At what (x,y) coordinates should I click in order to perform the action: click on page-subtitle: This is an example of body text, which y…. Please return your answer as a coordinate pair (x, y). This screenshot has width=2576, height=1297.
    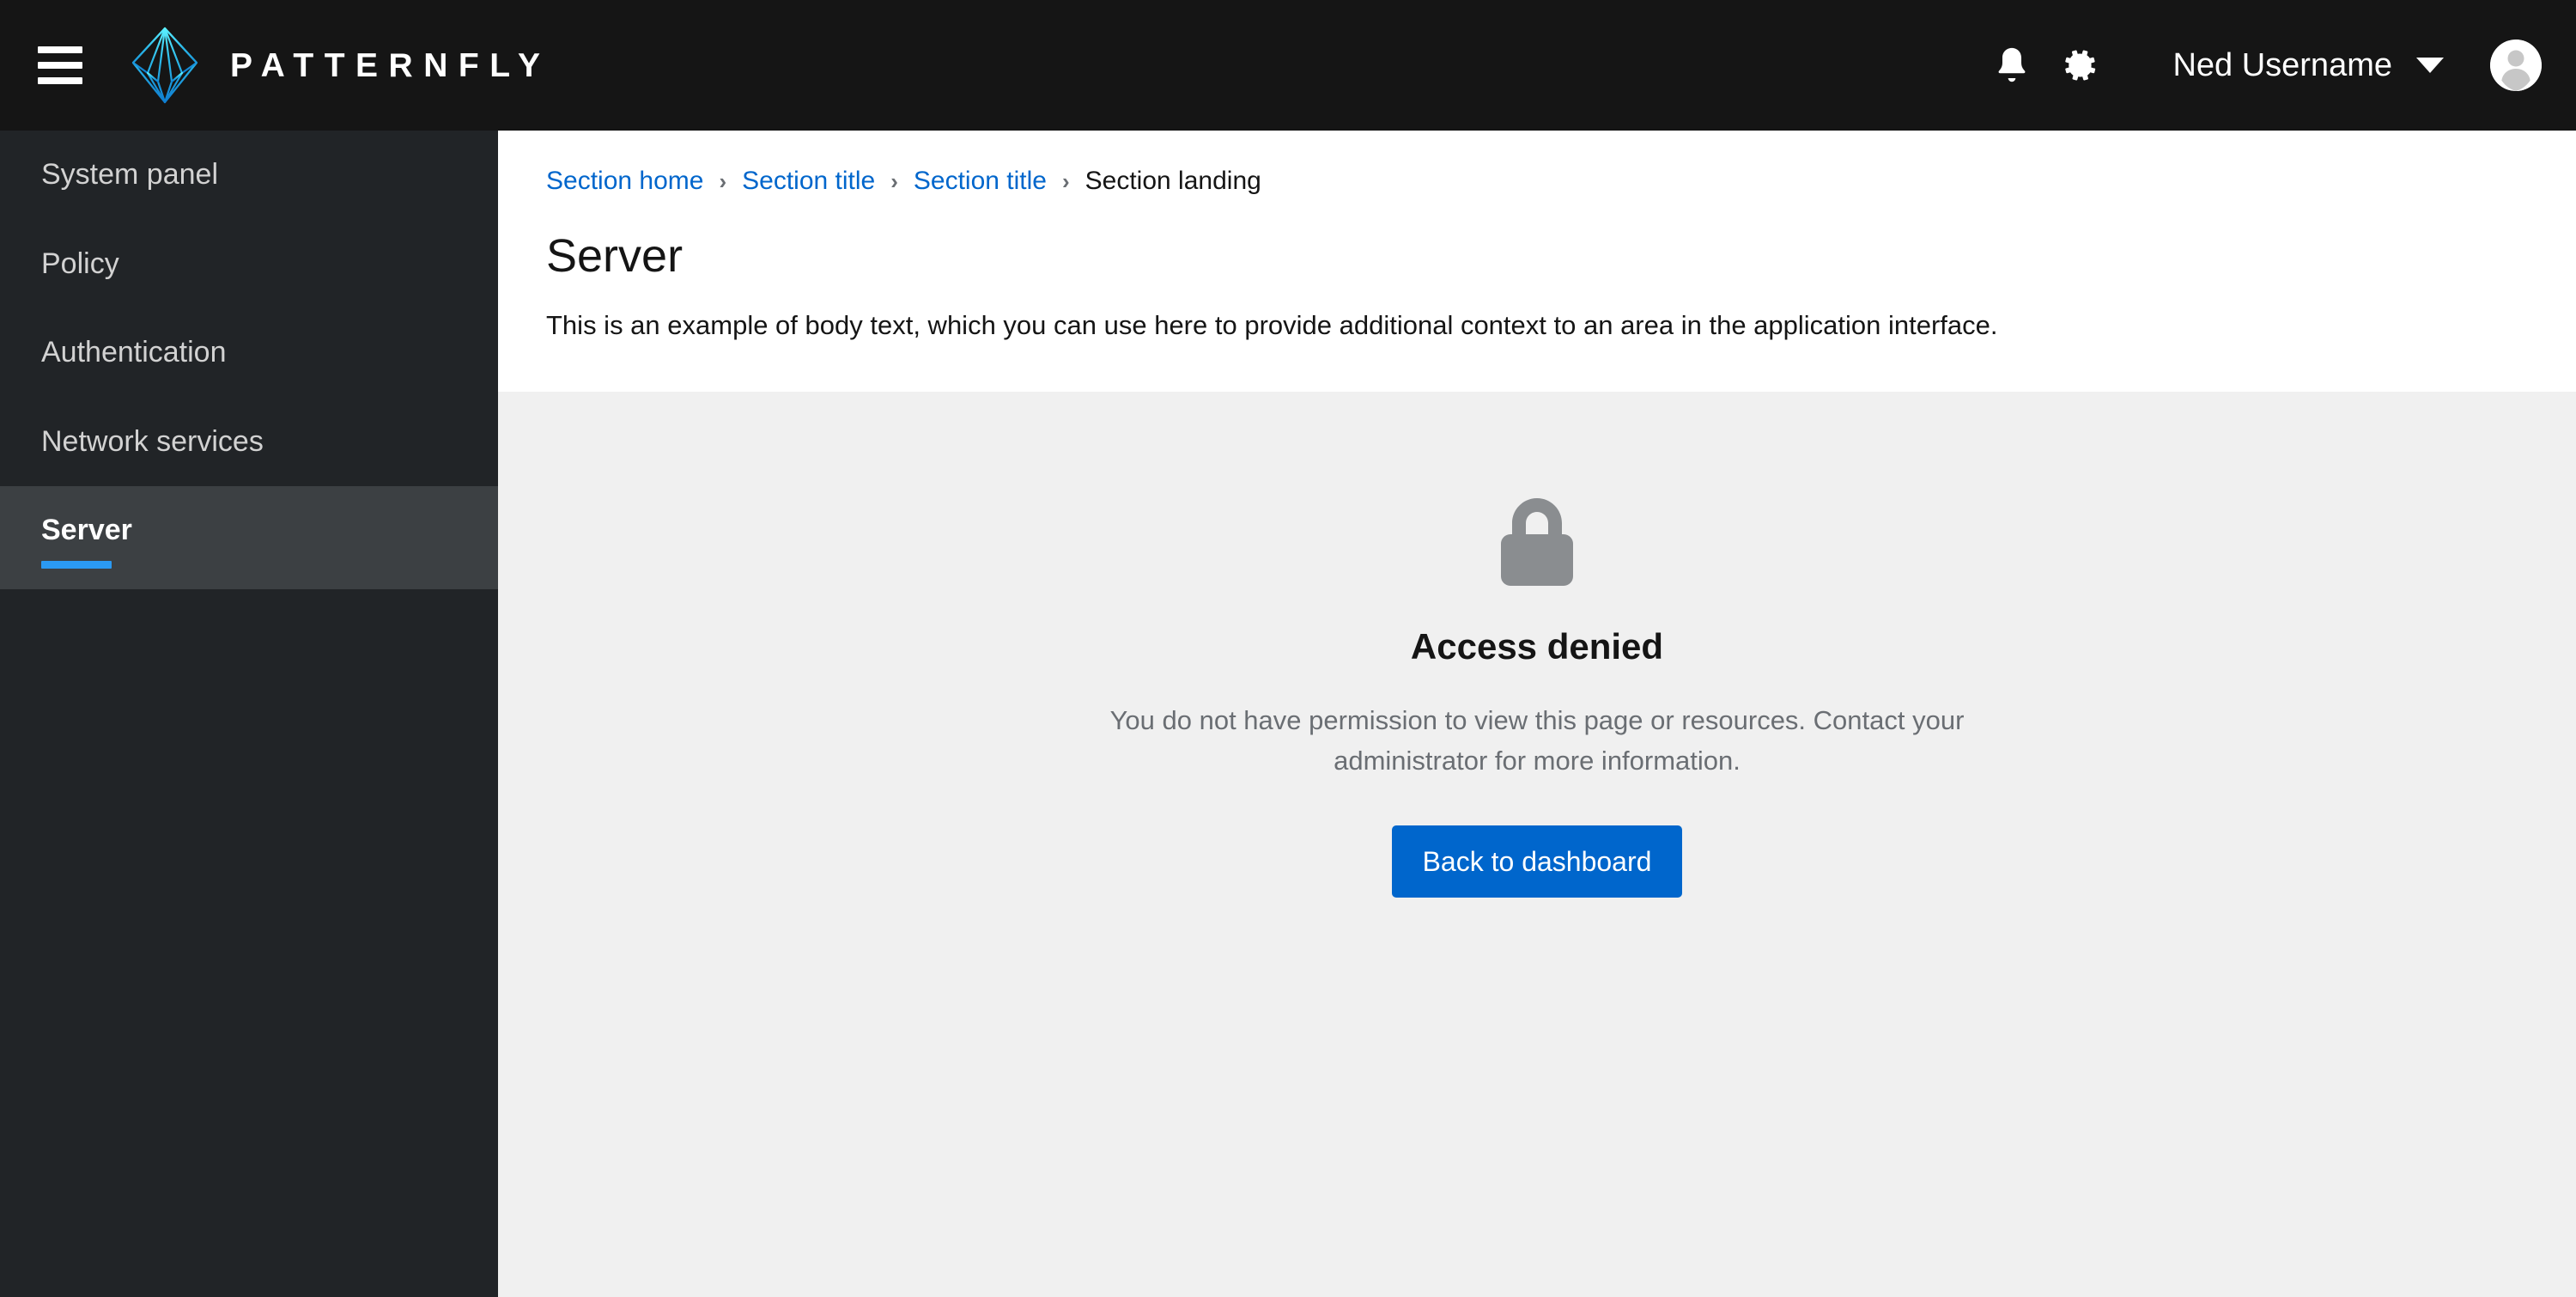
    Looking at the image, I should click on (1272, 324).